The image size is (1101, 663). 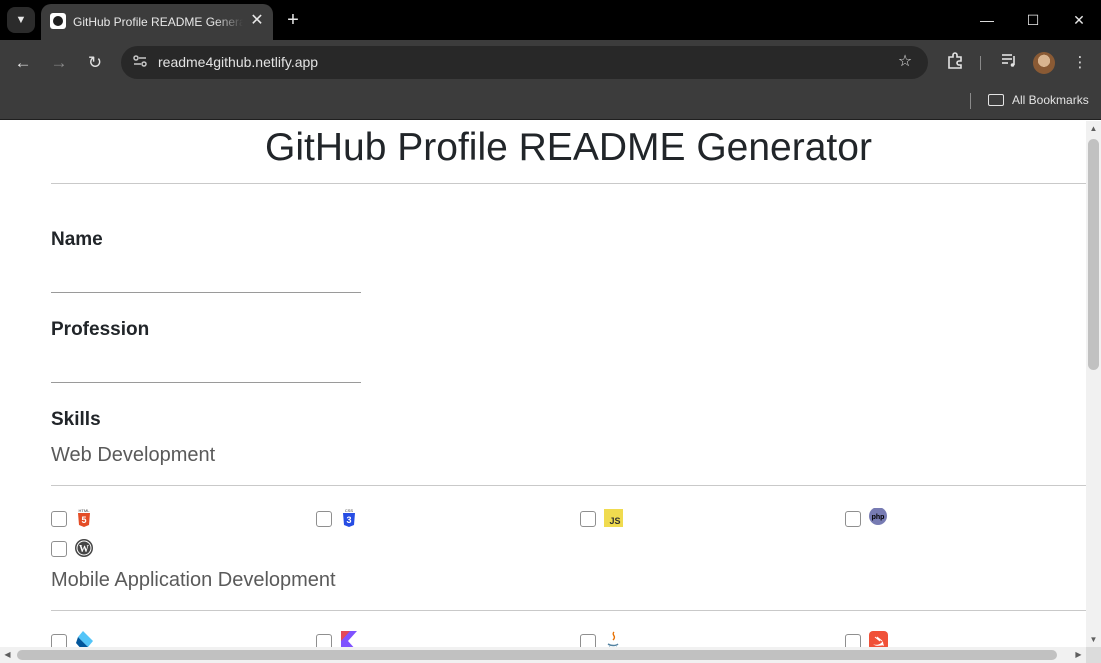 What do you see at coordinates (1093, 655) in the screenshot?
I see `scrollbar-corner` at bounding box center [1093, 655].